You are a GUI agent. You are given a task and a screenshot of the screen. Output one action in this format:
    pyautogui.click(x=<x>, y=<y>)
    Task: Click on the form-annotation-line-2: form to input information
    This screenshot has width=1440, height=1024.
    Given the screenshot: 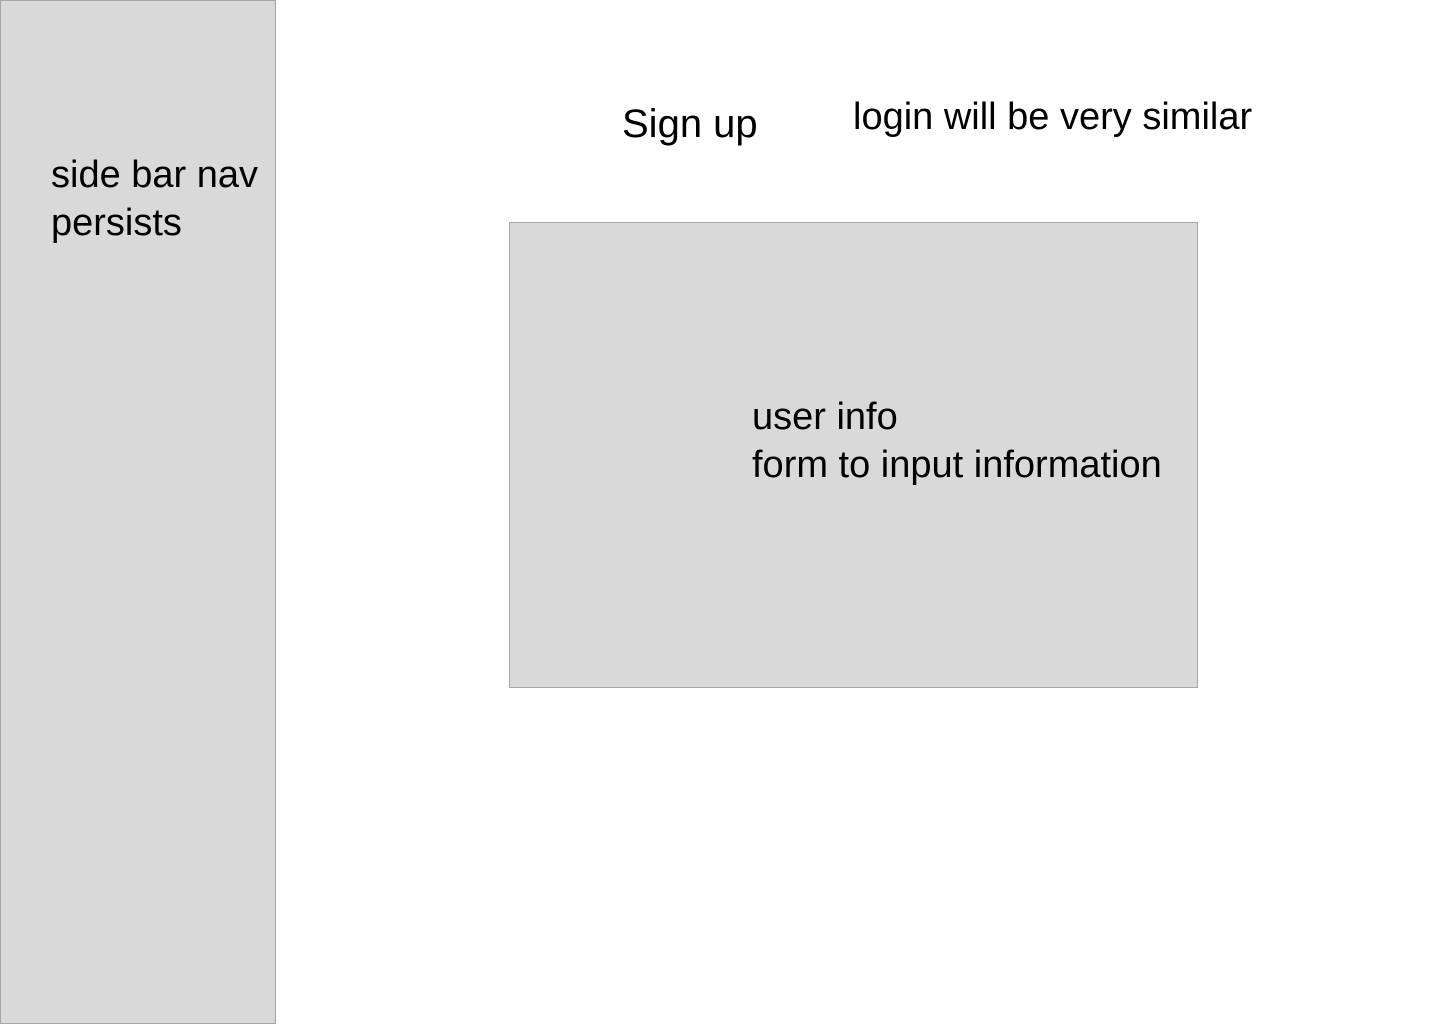 What is the action you would take?
    pyautogui.click(x=957, y=465)
    